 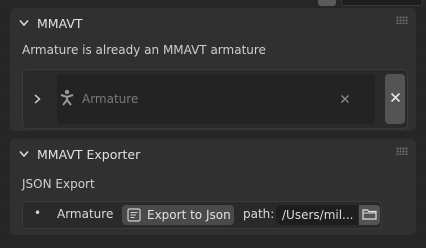 I want to click on header-field, so click(x=382, y=3).